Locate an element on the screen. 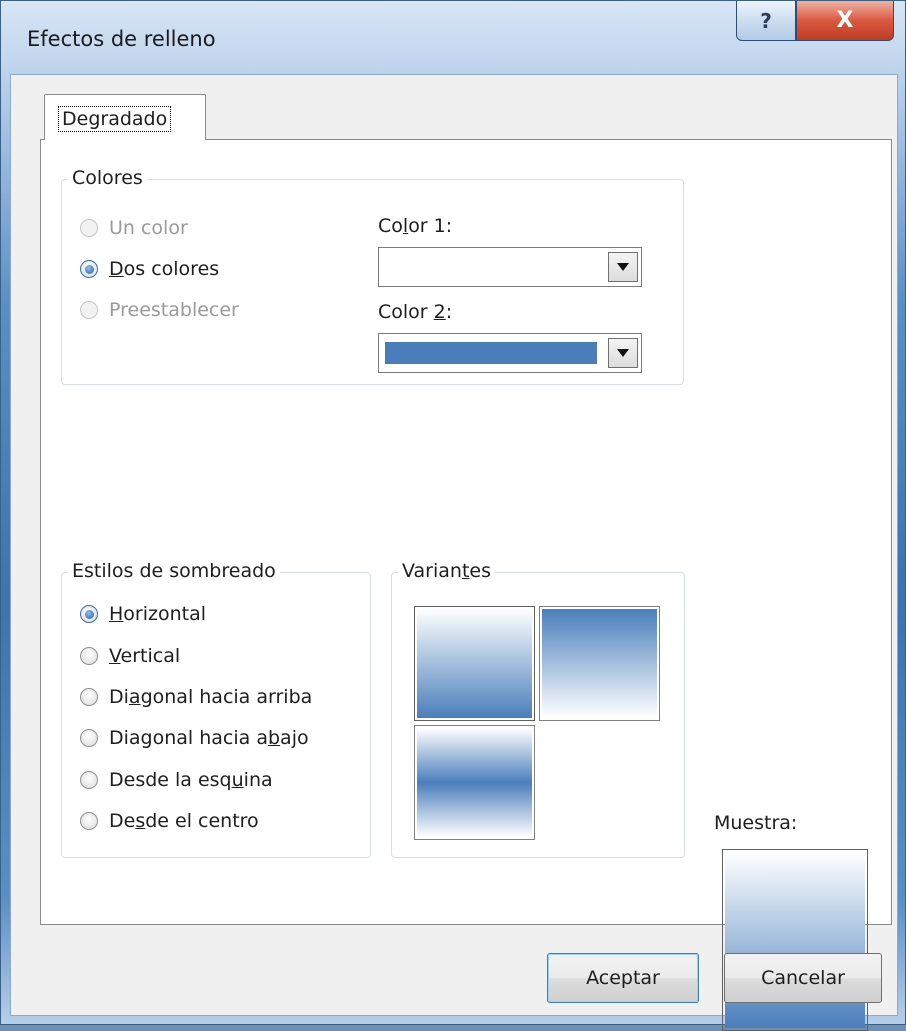  radio-un-color-label: Un color is located at coordinates (148, 228).